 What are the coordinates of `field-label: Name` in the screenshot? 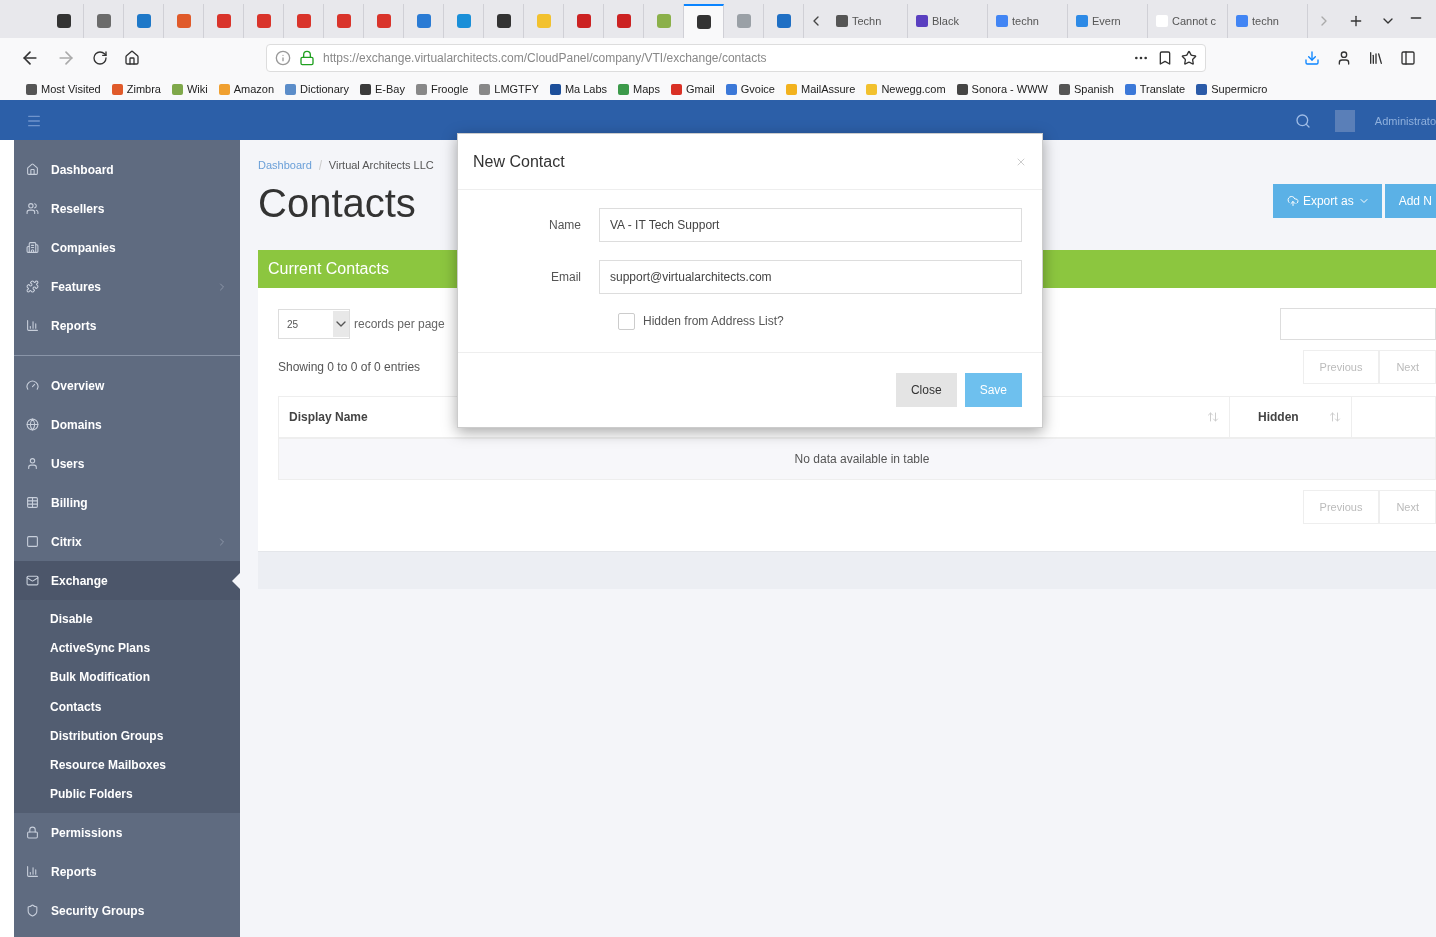 It's located at (565, 225).